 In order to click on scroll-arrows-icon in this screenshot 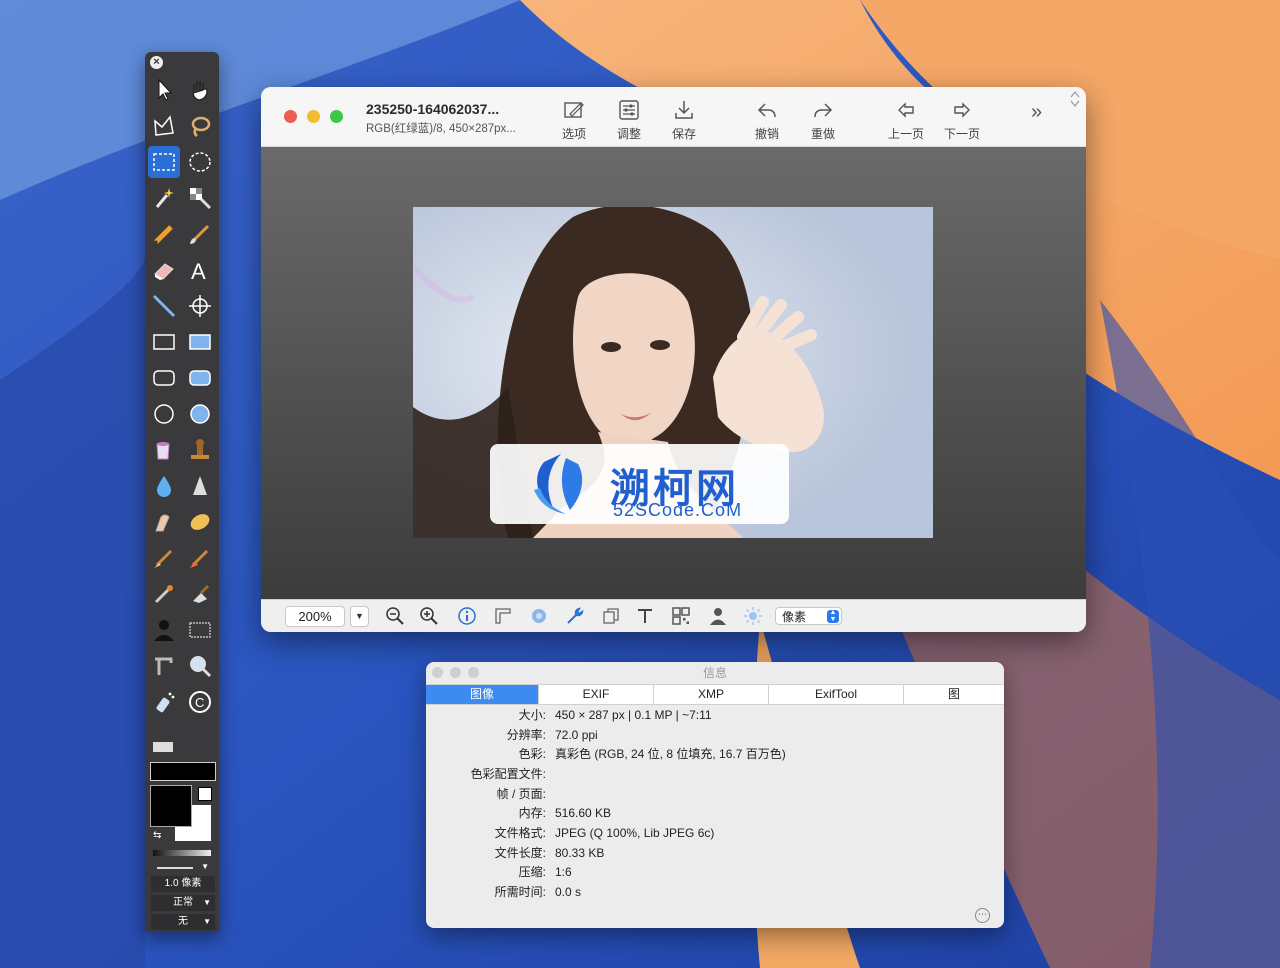, I will do `click(1075, 99)`.